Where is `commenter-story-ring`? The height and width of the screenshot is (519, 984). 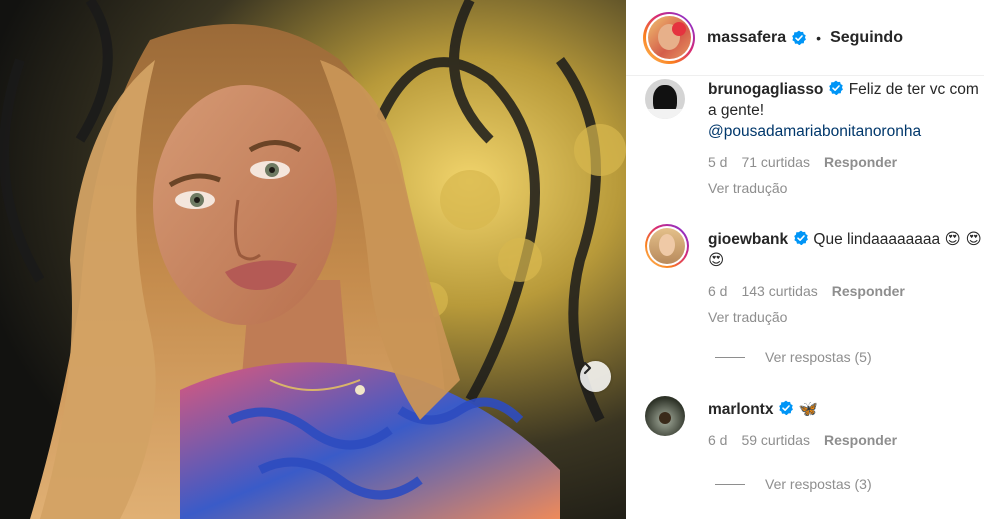
commenter-story-ring is located at coordinates (667, 246).